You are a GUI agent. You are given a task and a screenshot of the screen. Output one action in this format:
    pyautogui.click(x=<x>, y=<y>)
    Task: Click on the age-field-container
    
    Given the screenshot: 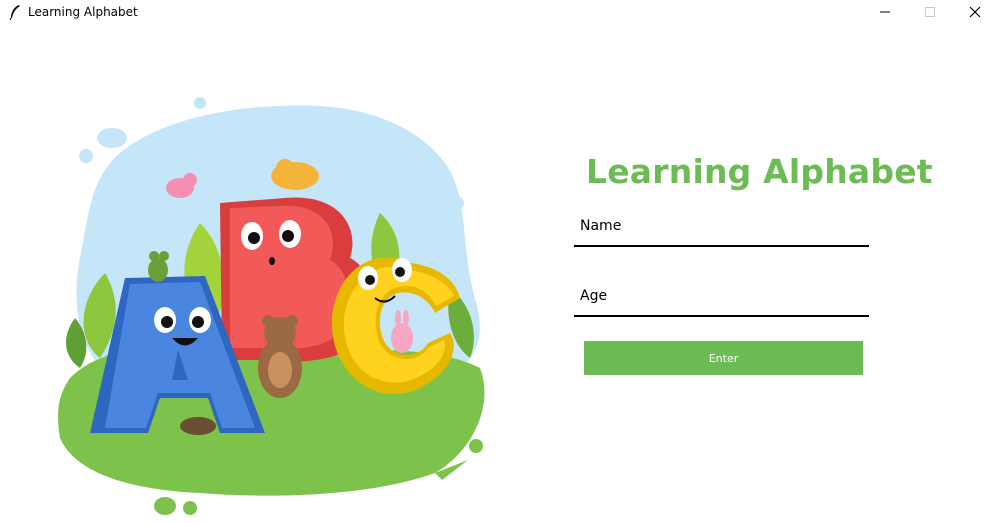 What is the action you would take?
    pyautogui.click(x=722, y=298)
    